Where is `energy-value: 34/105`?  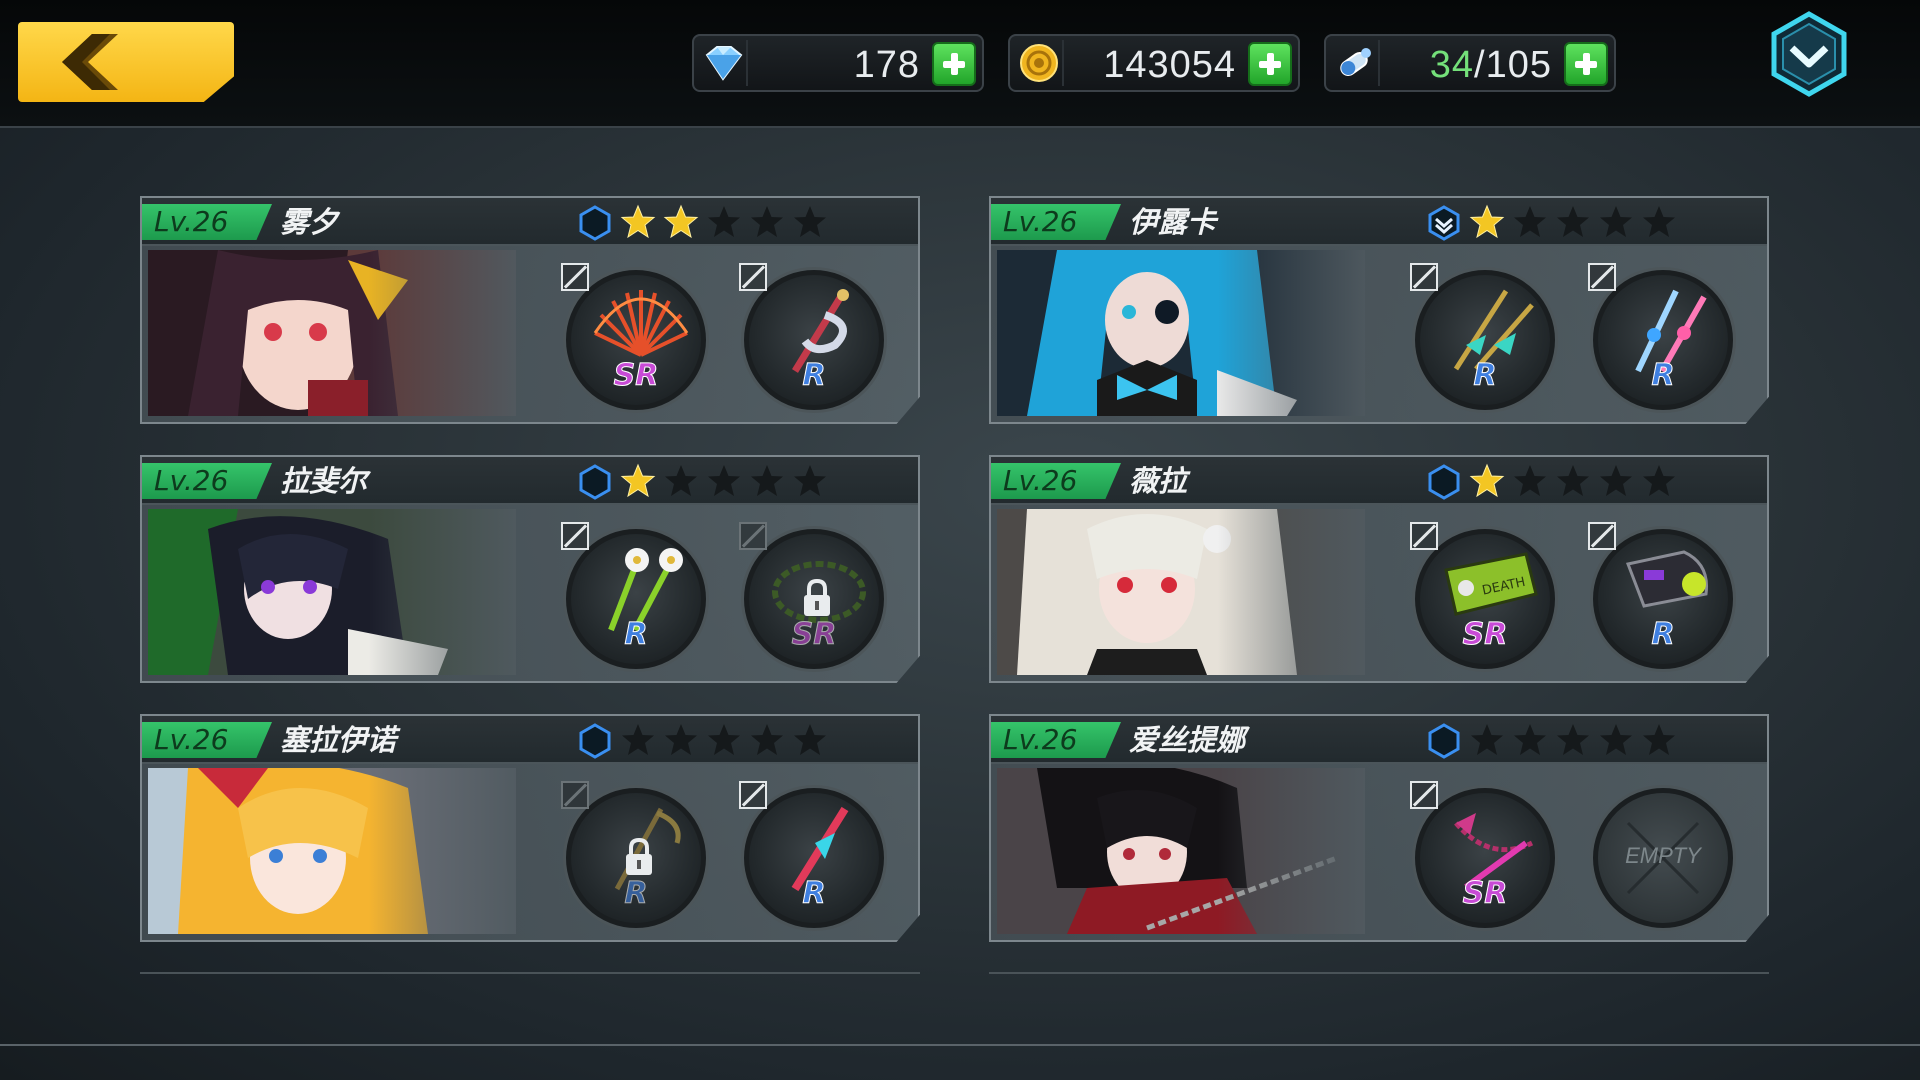 energy-value: 34/105 is located at coordinates (1491, 65).